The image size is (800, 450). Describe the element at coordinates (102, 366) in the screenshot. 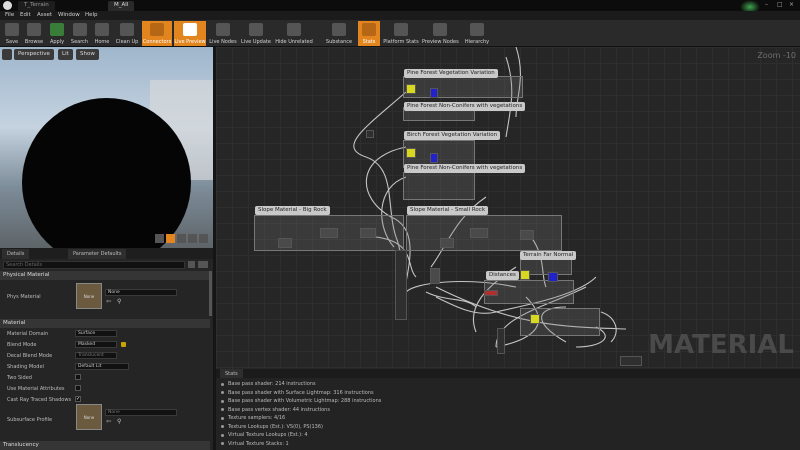

I see `shading-model-dropdown: Default Lit` at that location.